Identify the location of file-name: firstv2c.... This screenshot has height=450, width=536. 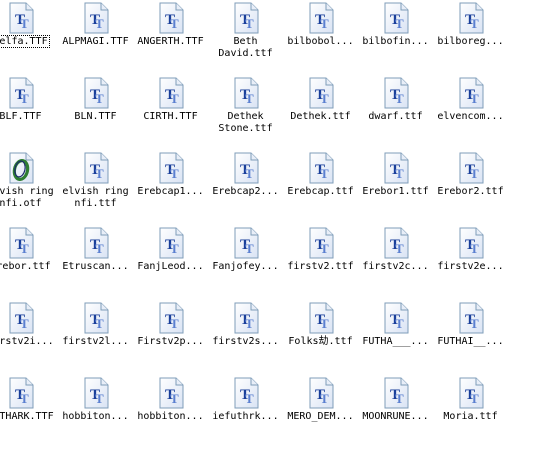
(395, 266).